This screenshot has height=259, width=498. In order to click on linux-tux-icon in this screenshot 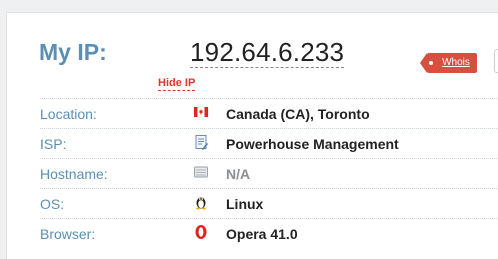, I will do `click(201, 202)`.